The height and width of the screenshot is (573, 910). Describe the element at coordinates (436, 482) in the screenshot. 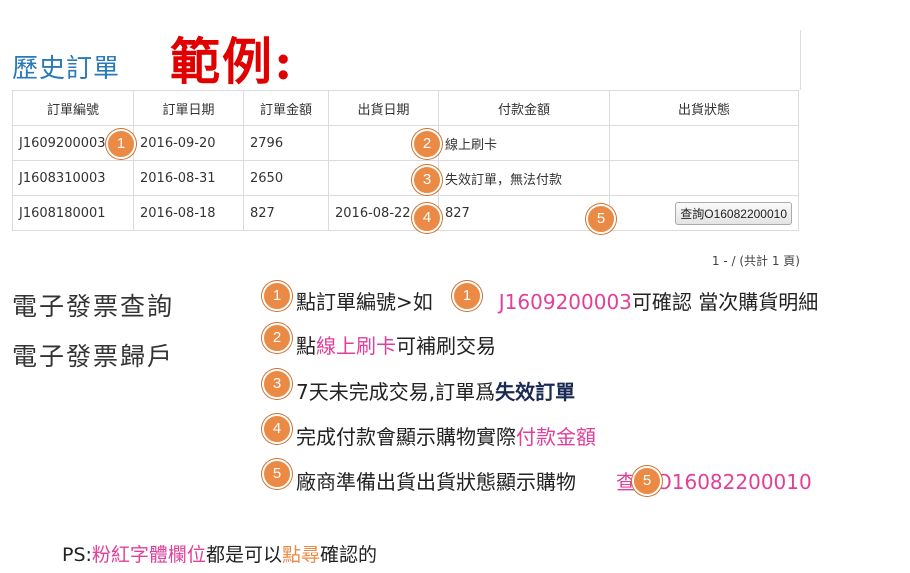

I see `instruction-text: 廠商準備出貨出貨狀態顯示購物` at that location.